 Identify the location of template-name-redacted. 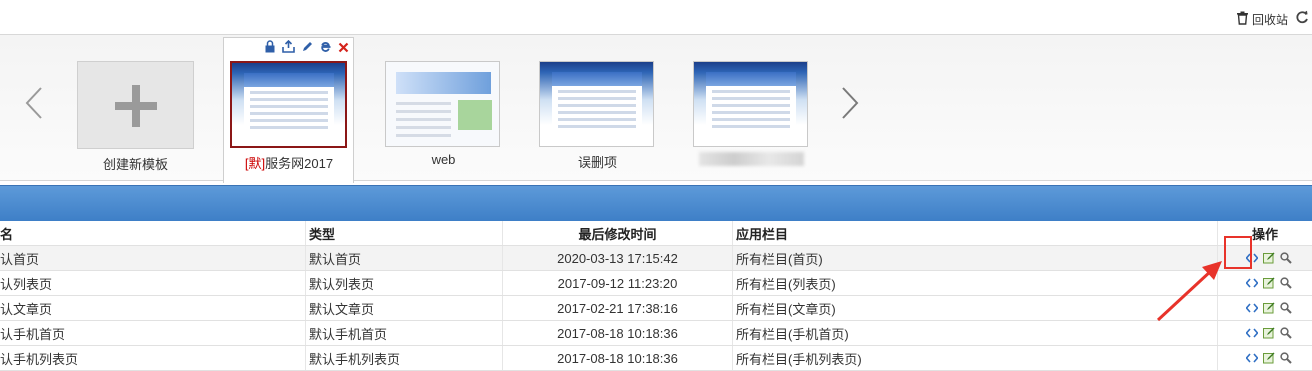
(751, 160).